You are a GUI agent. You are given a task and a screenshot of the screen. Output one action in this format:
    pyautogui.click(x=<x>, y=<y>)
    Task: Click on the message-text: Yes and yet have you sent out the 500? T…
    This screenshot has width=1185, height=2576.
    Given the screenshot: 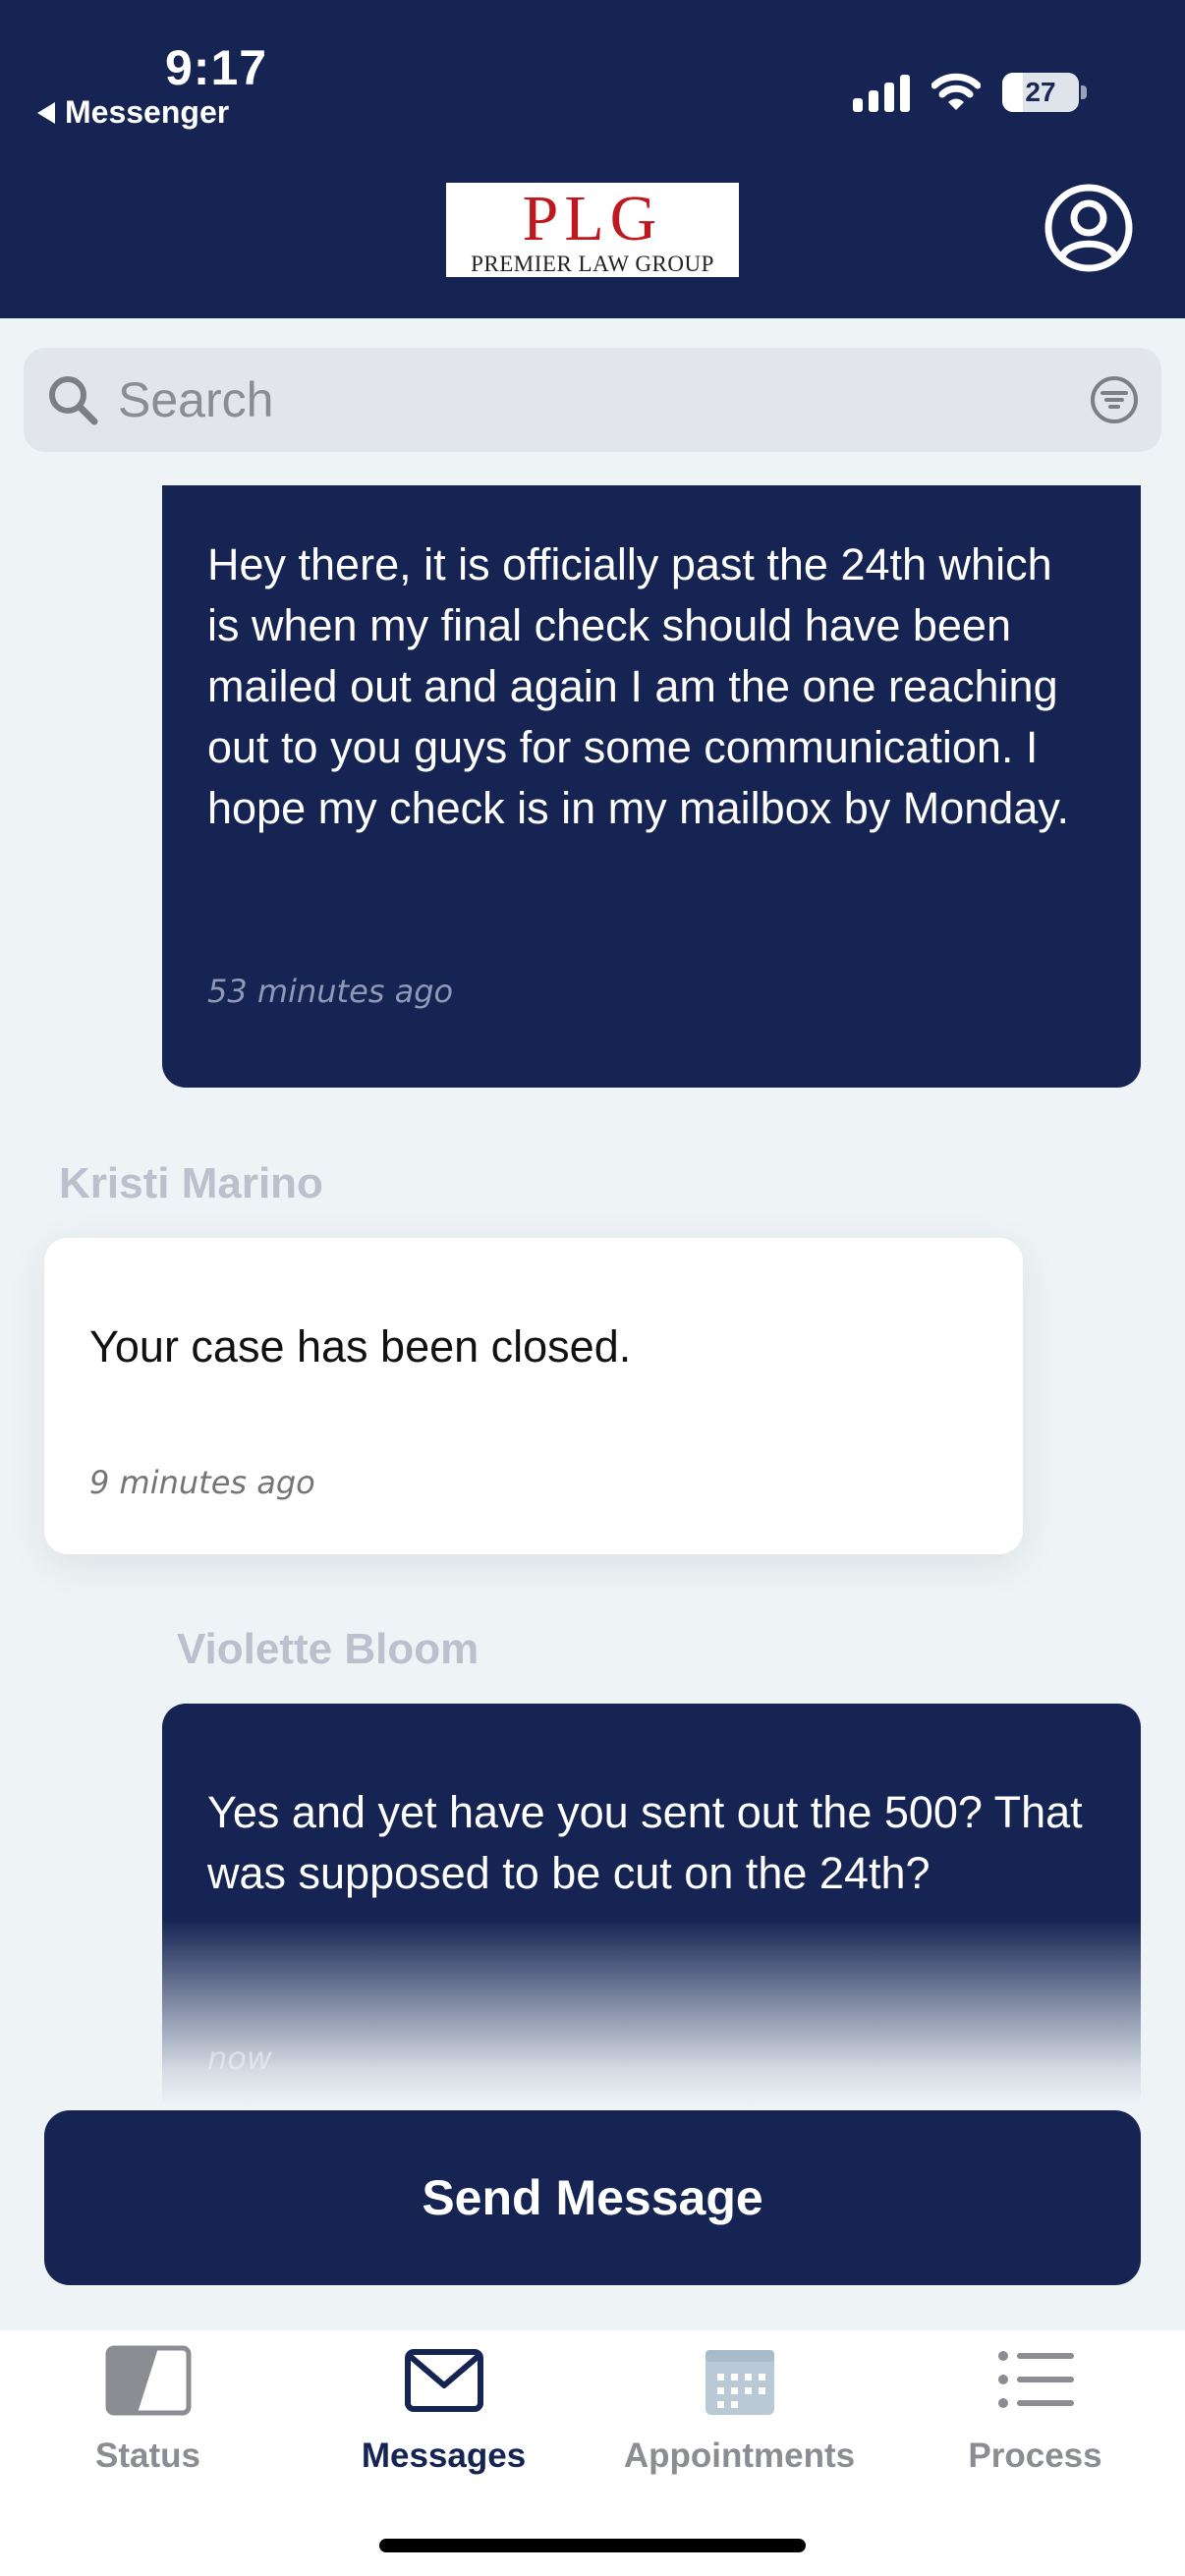 What is the action you would take?
    pyautogui.click(x=645, y=1842)
    